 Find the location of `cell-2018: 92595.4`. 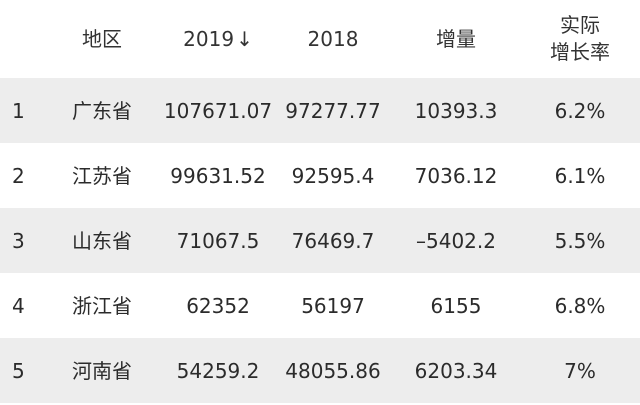

cell-2018: 92595.4 is located at coordinates (333, 175).